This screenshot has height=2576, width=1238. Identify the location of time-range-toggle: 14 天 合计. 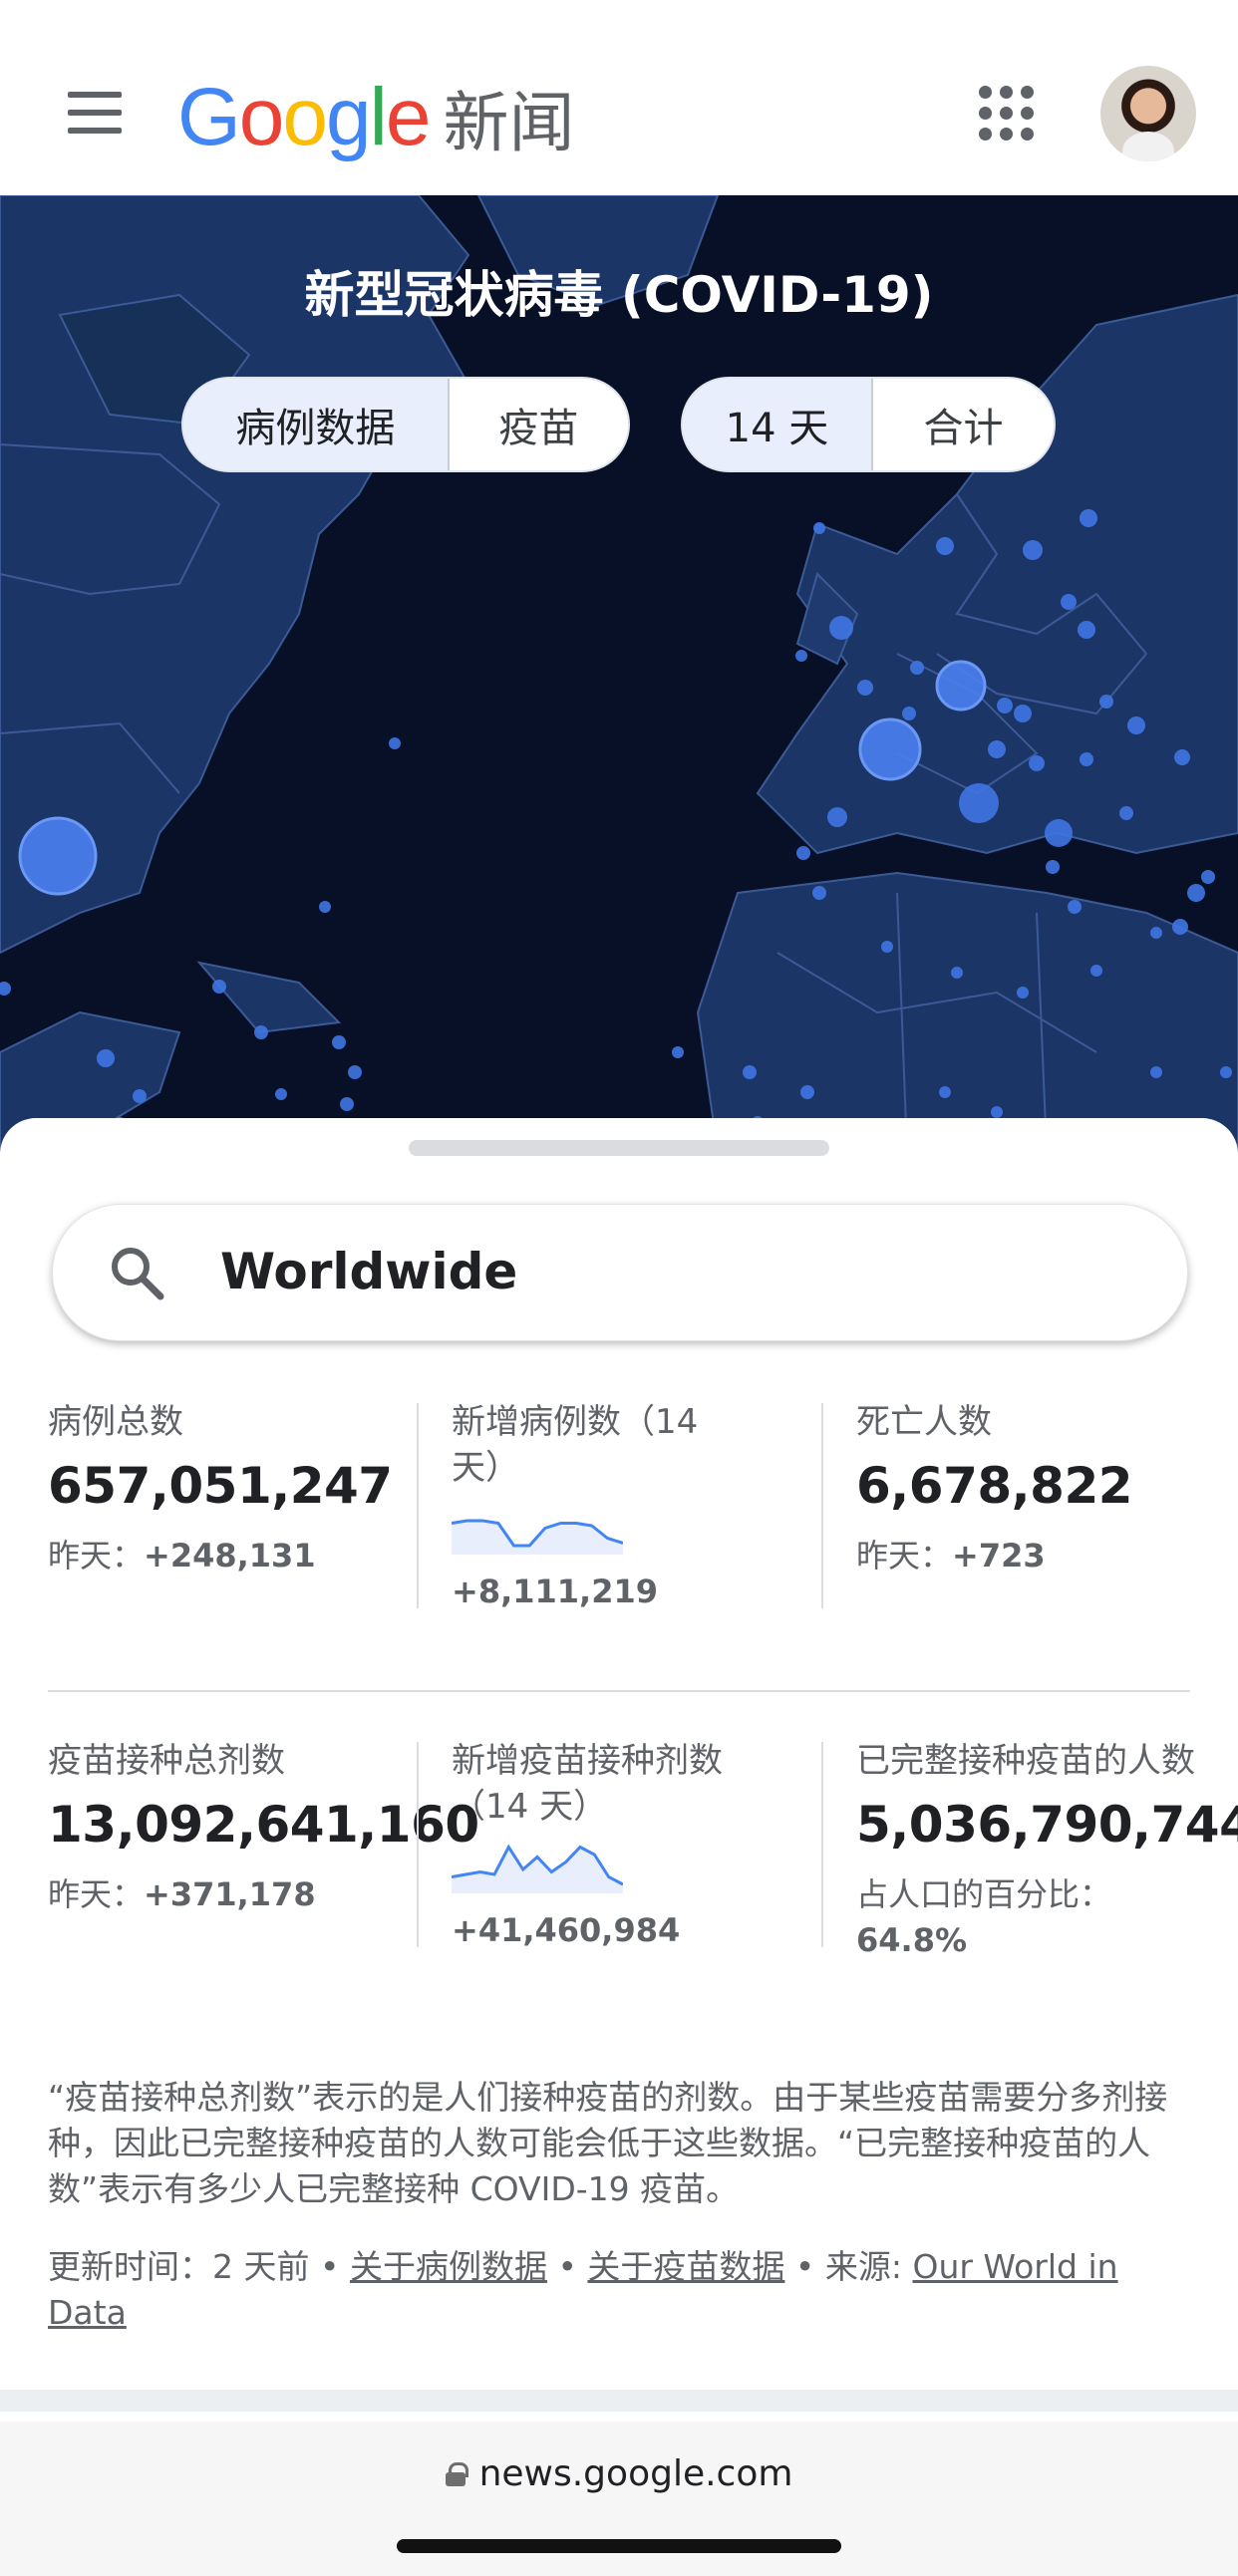
(868, 424).